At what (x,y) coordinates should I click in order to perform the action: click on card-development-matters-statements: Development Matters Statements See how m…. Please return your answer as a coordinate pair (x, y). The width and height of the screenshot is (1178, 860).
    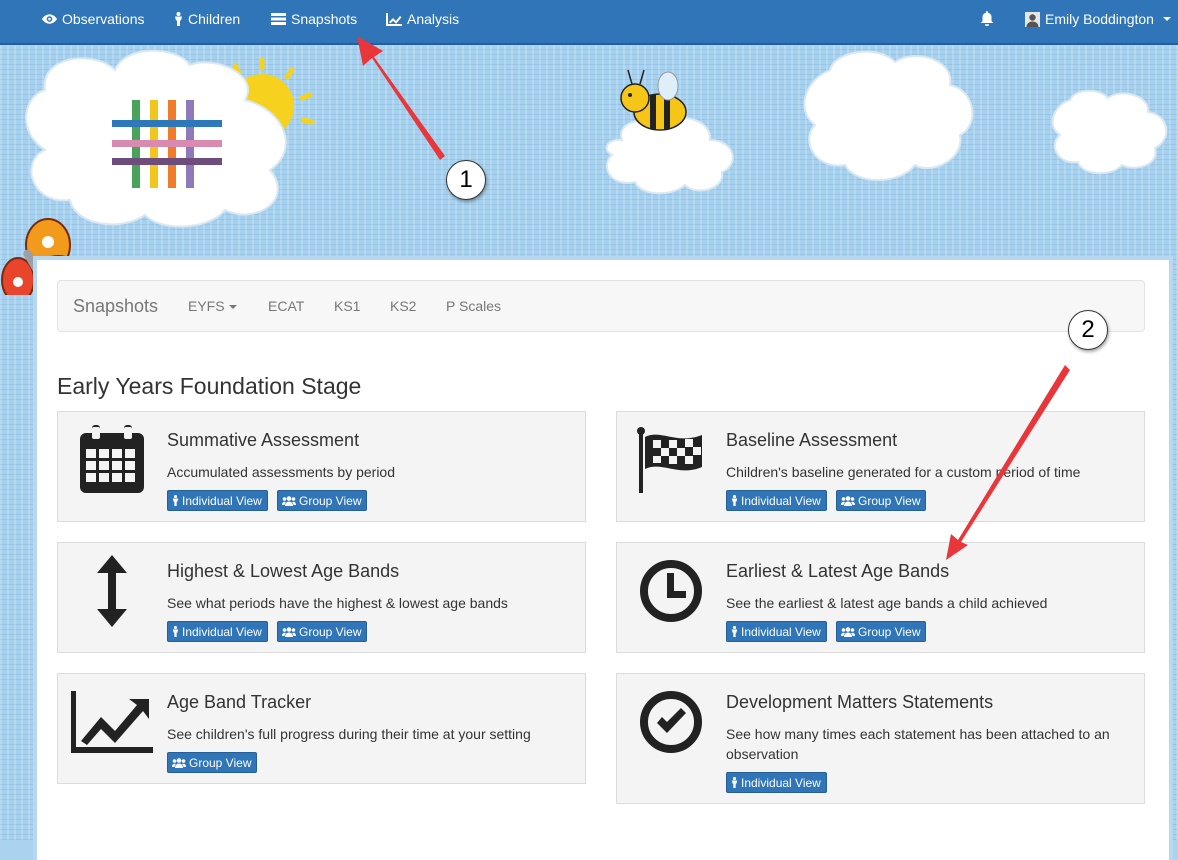
    Looking at the image, I should click on (880, 738).